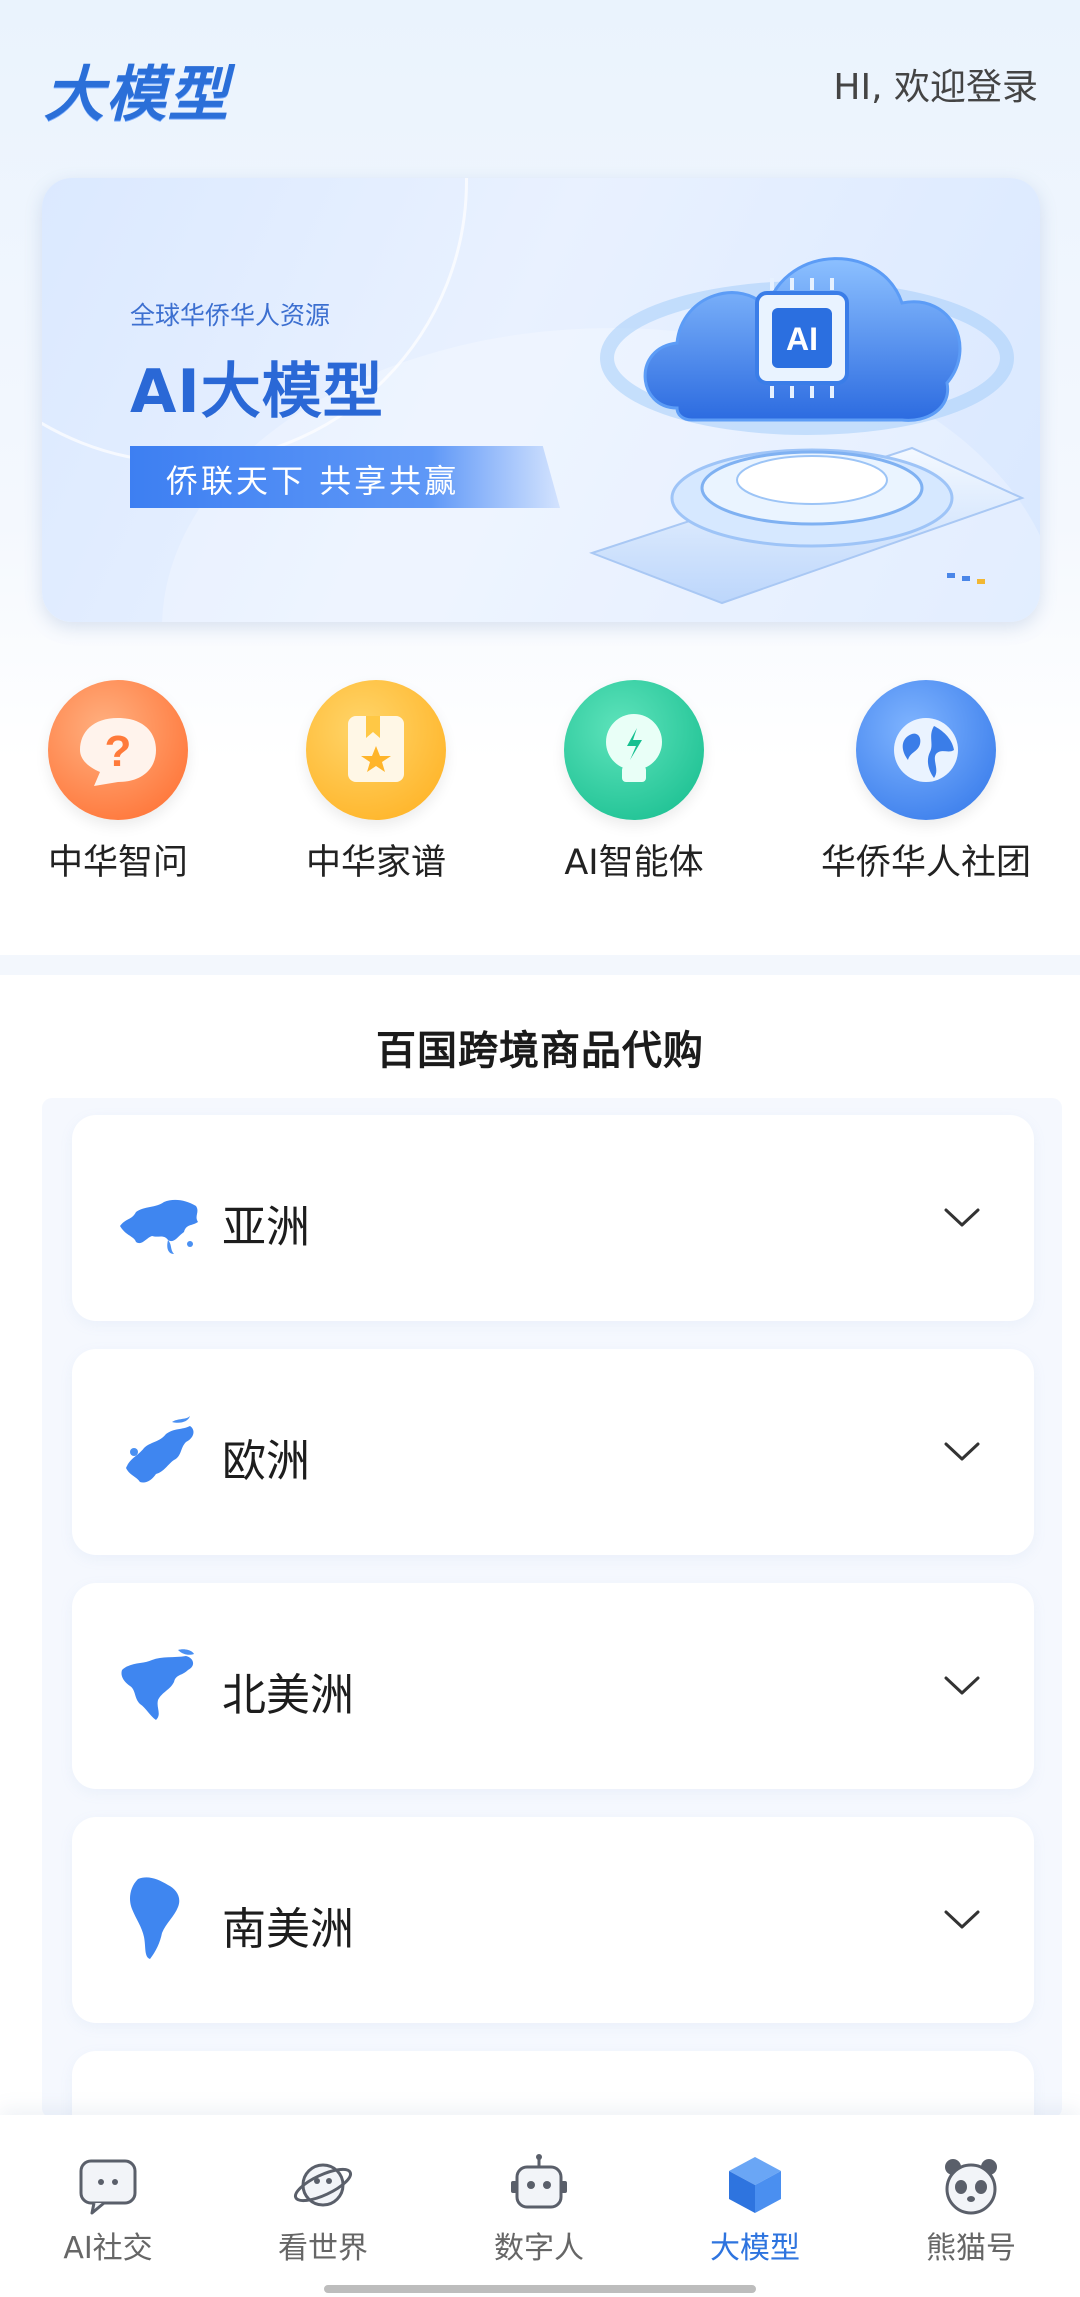  What do you see at coordinates (313, 481) in the screenshot?
I see `banner-slogan: 侨联天下 共享共赢` at bounding box center [313, 481].